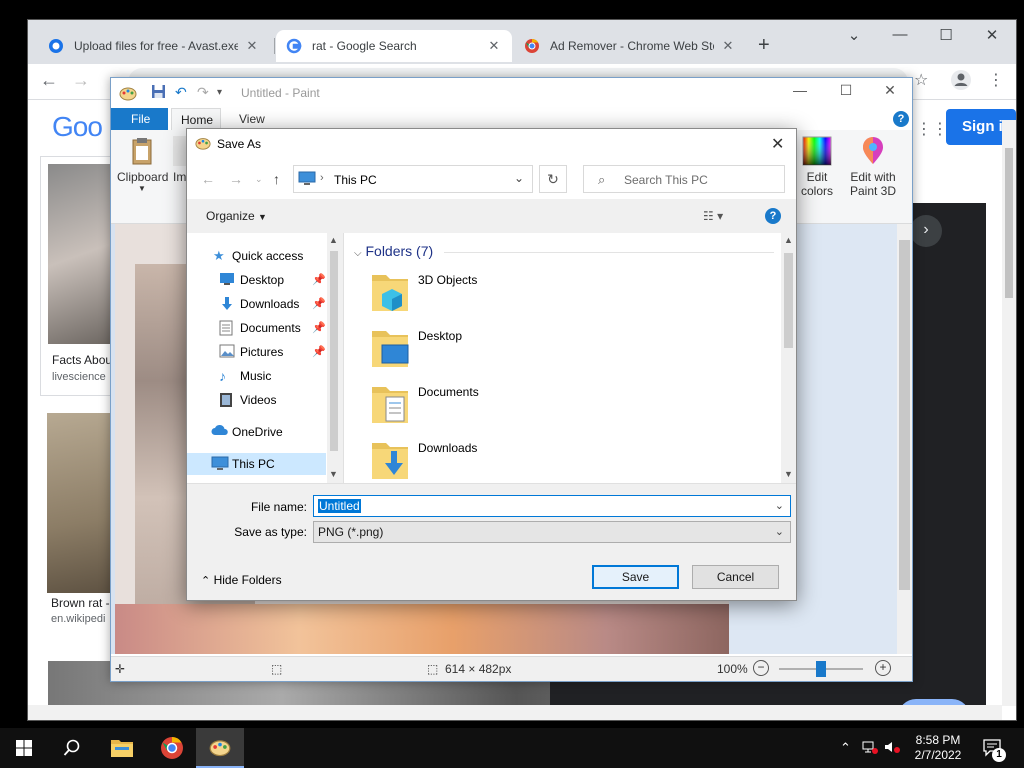 This screenshot has height=768, width=1024. I want to click on nav-documents: Documents 📌, so click(256, 328).